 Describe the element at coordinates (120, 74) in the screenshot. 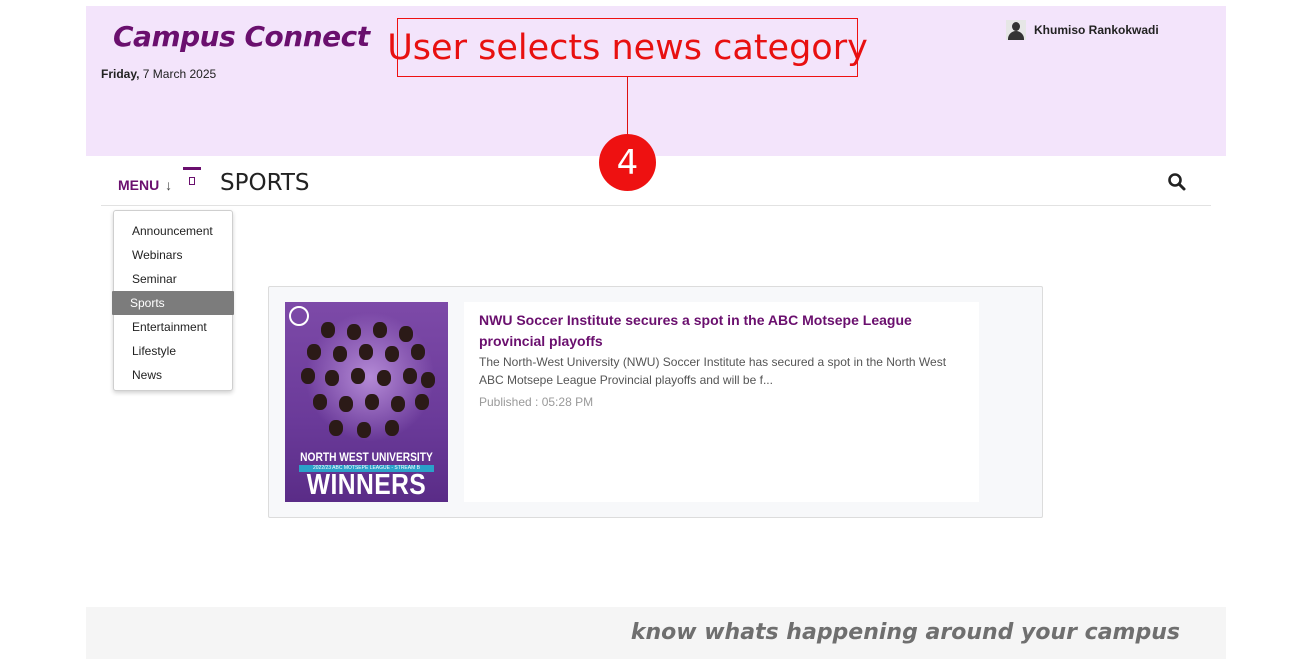

I see `date-day: Friday,` at that location.